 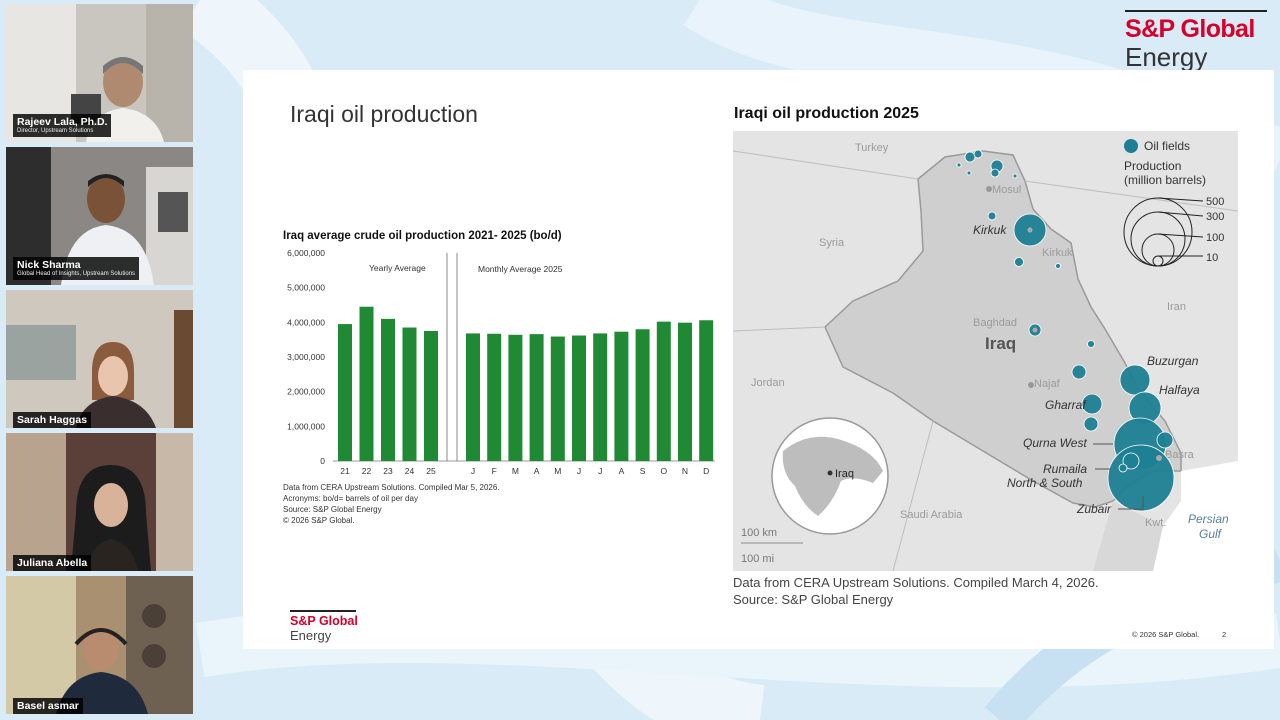 What do you see at coordinates (322, 461) in the screenshot?
I see `y-tick-label: 0` at bounding box center [322, 461].